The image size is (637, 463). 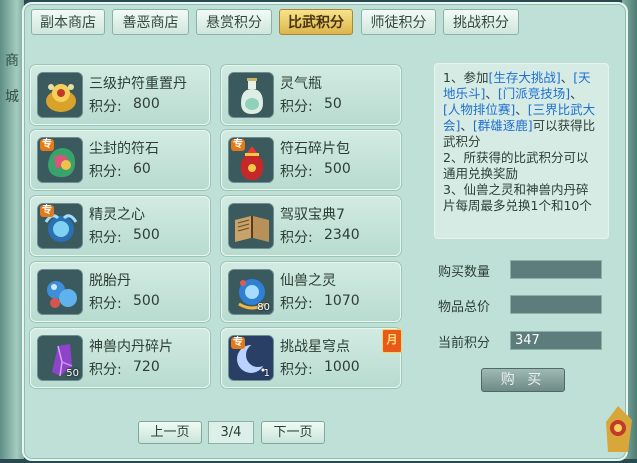 I want to click on shop-item: 50 神兽内丹碎片 积分: 720, so click(x=120, y=358).